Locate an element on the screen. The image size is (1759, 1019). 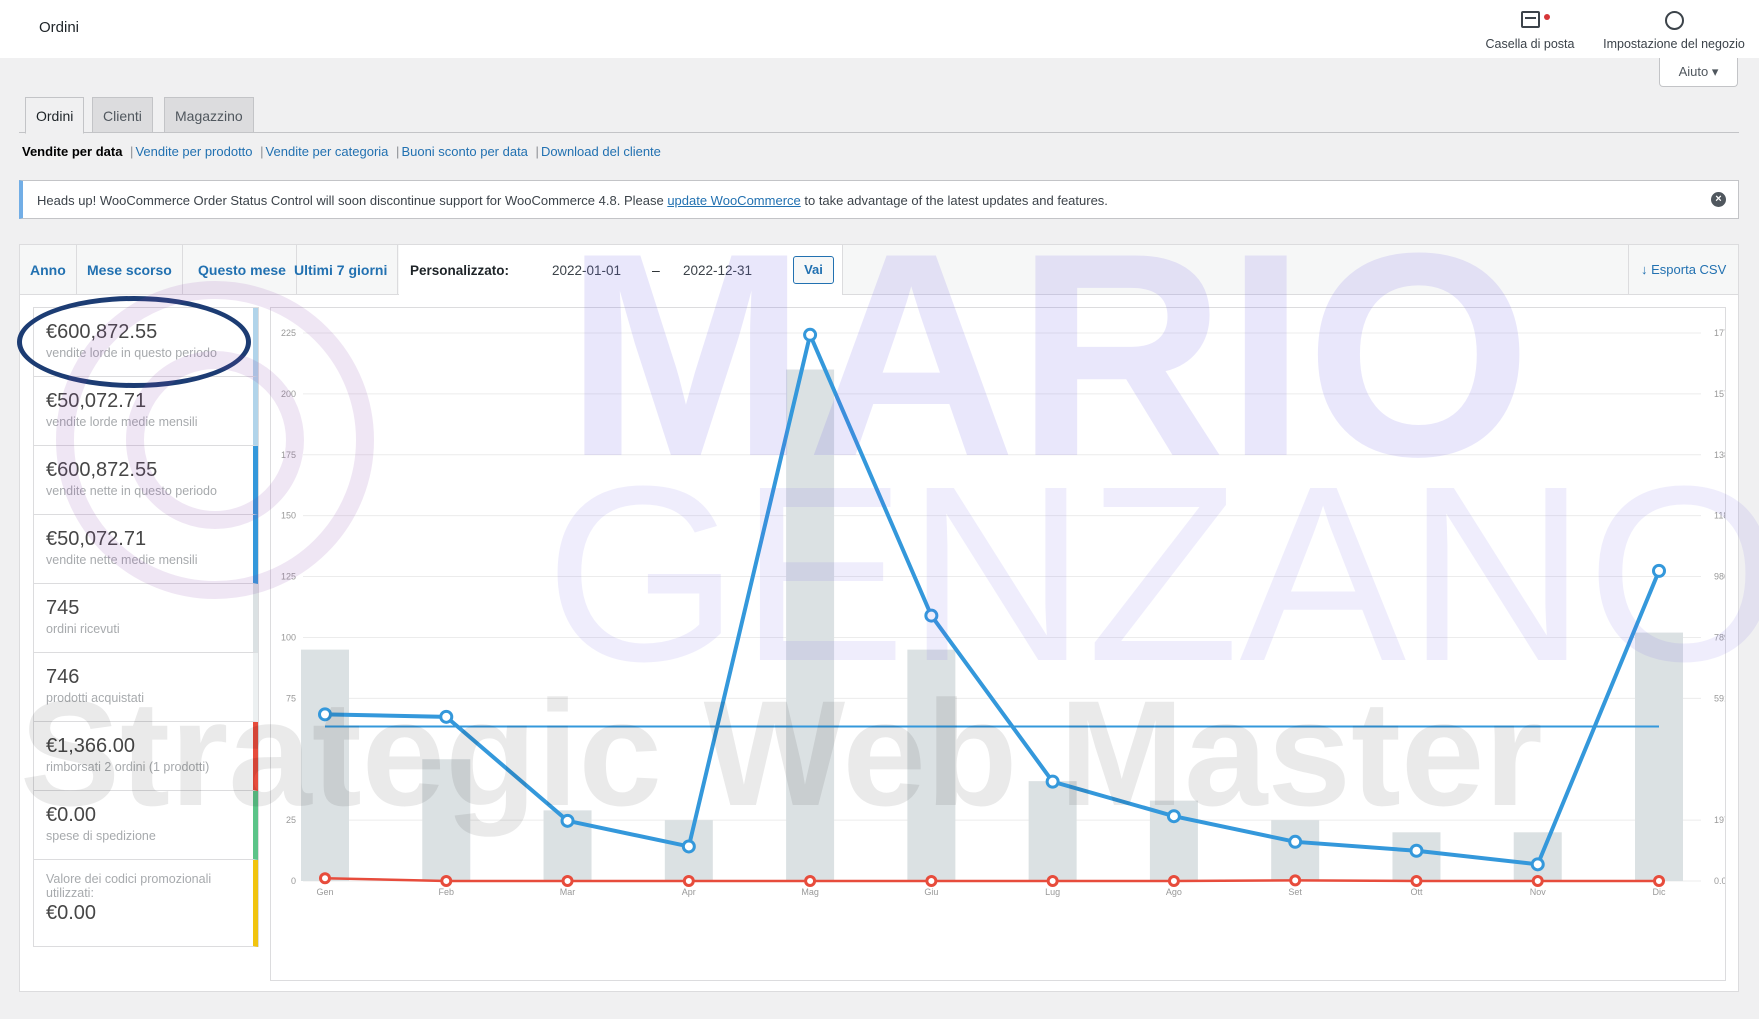
subnav-sales-by-product: Vendite per prodotto is located at coordinates (193, 151).